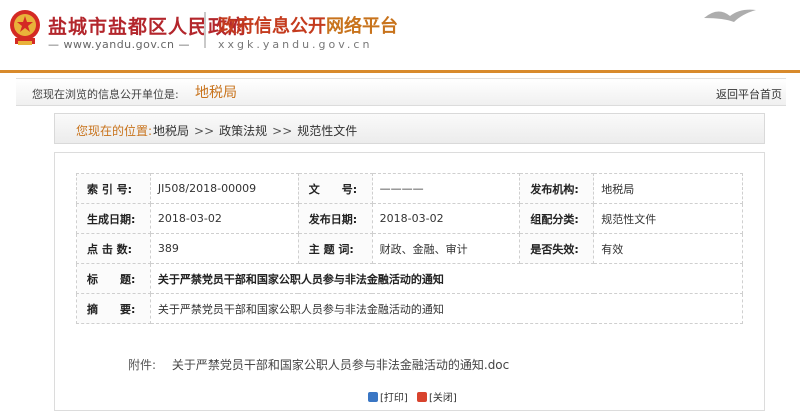 This screenshot has width=800, height=411. I want to click on header-divider, so click(205, 30).